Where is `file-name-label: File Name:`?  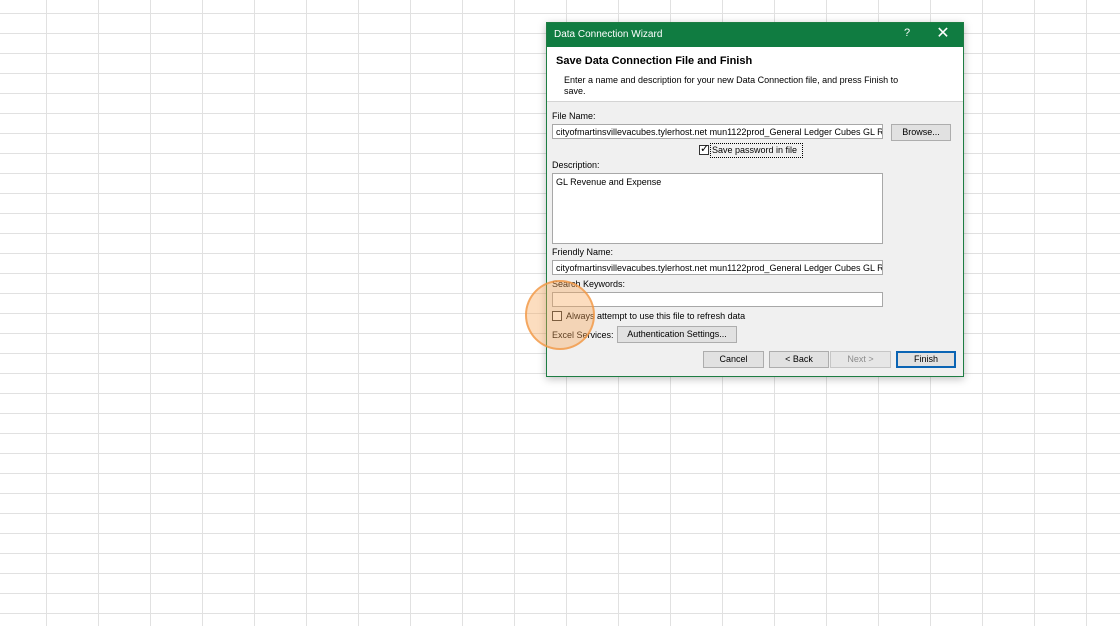 file-name-label: File Name: is located at coordinates (574, 116).